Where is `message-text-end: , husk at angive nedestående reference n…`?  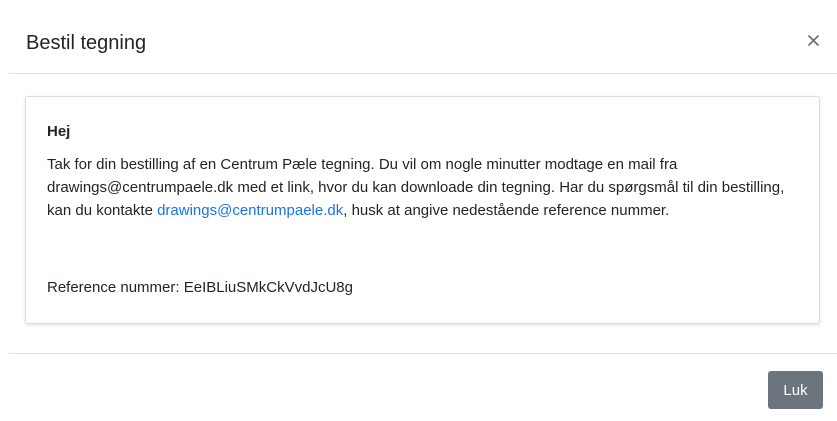
message-text-end: , husk at angive nedestående reference n… is located at coordinates (506, 210).